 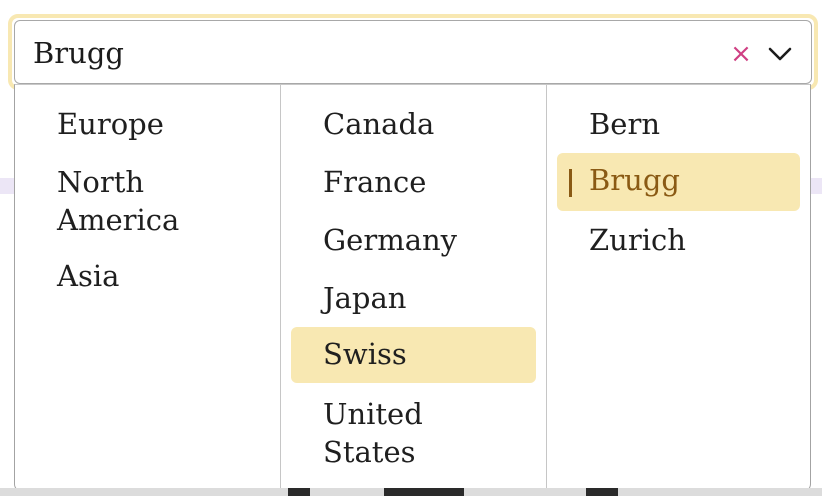 I want to click on menu-item-label: North America, so click(x=118, y=201).